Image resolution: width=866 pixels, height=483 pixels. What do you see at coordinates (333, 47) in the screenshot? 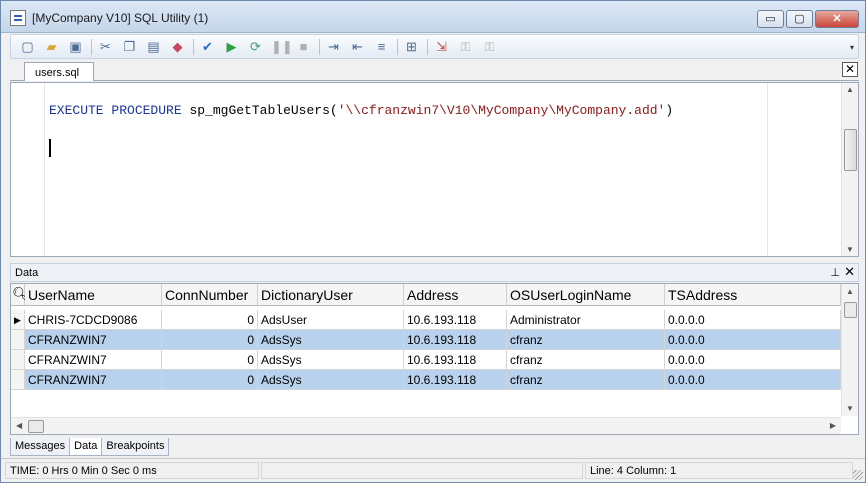
I see `indent-icon: ⇥` at bounding box center [333, 47].